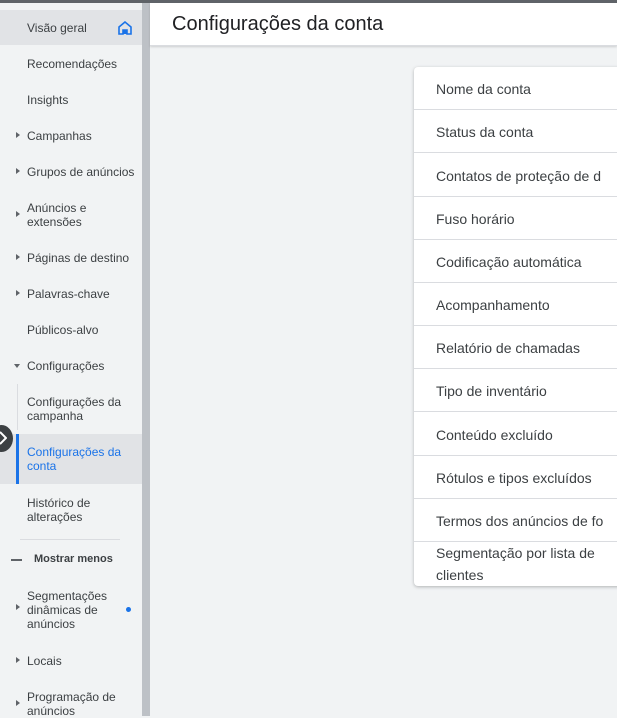 The width and height of the screenshot is (617, 718). I want to click on setting-row-call-reporting: Relatório de chamadas, so click(515, 347).